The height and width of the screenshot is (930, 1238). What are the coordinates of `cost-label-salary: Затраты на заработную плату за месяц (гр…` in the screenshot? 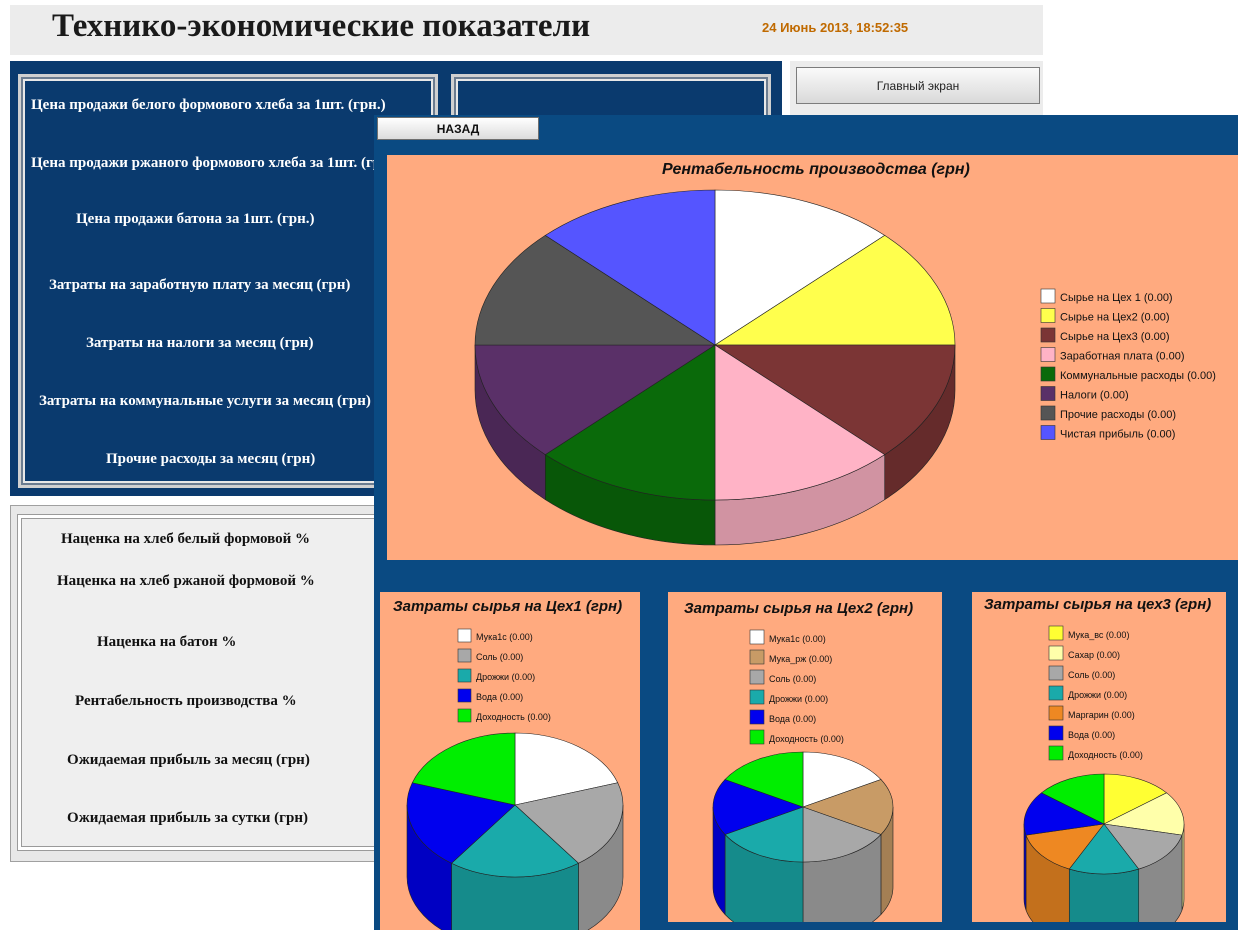 It's located at (200, 285).